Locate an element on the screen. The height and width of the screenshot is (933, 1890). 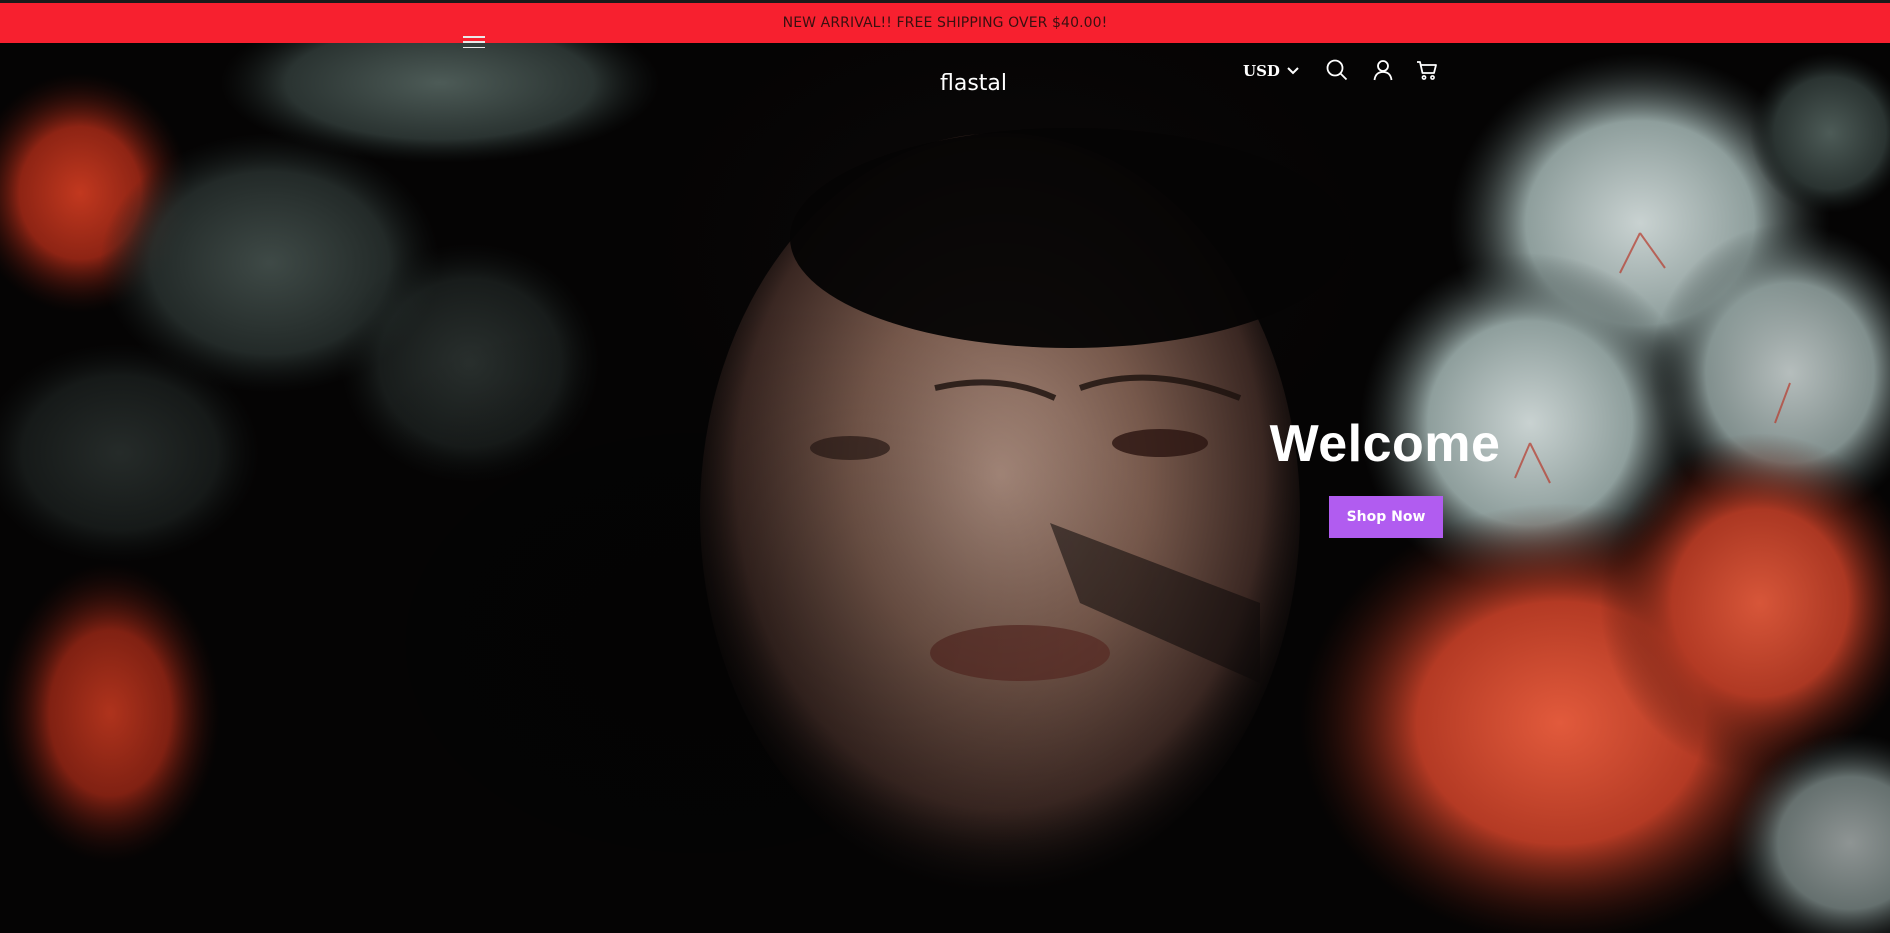
search-icon is located at coordinates (1337, 70).